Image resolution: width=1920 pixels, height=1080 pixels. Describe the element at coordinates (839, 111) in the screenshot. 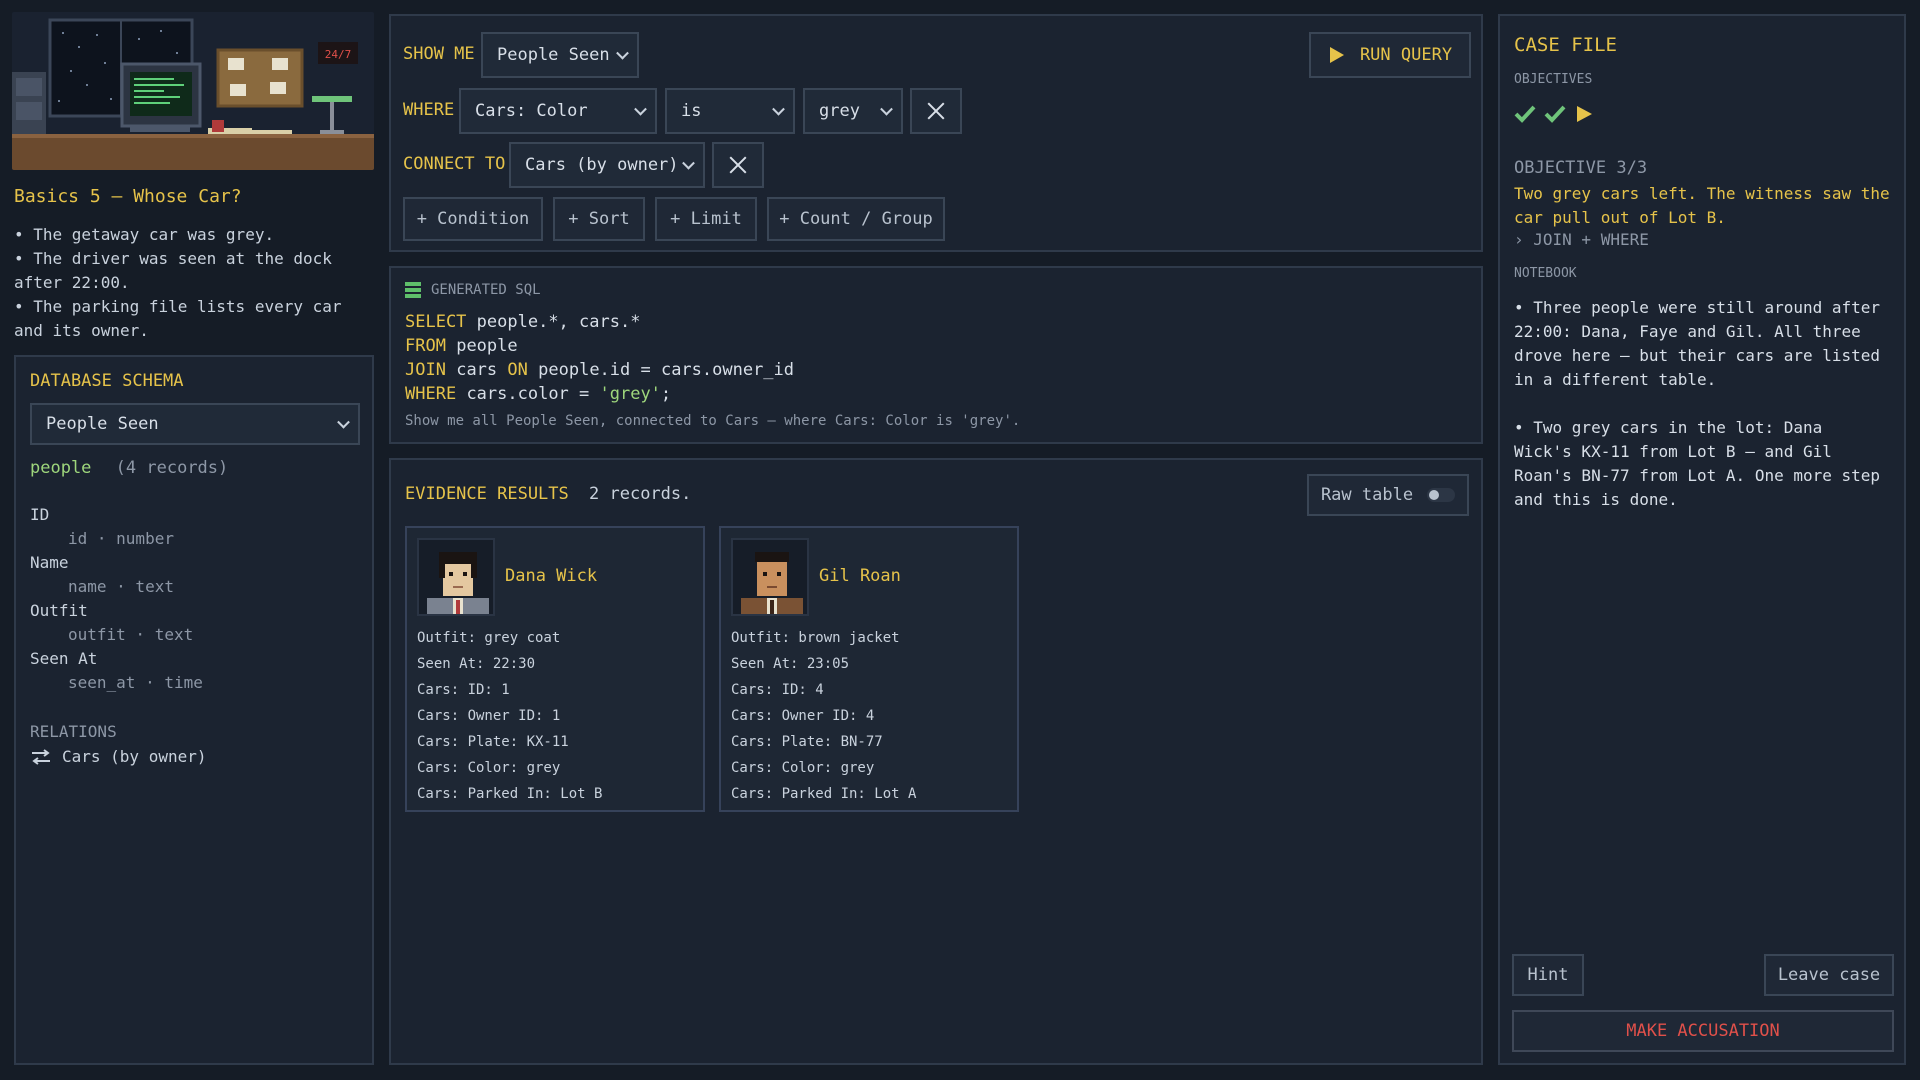

I see `where-value-select-value: grey` at that location.